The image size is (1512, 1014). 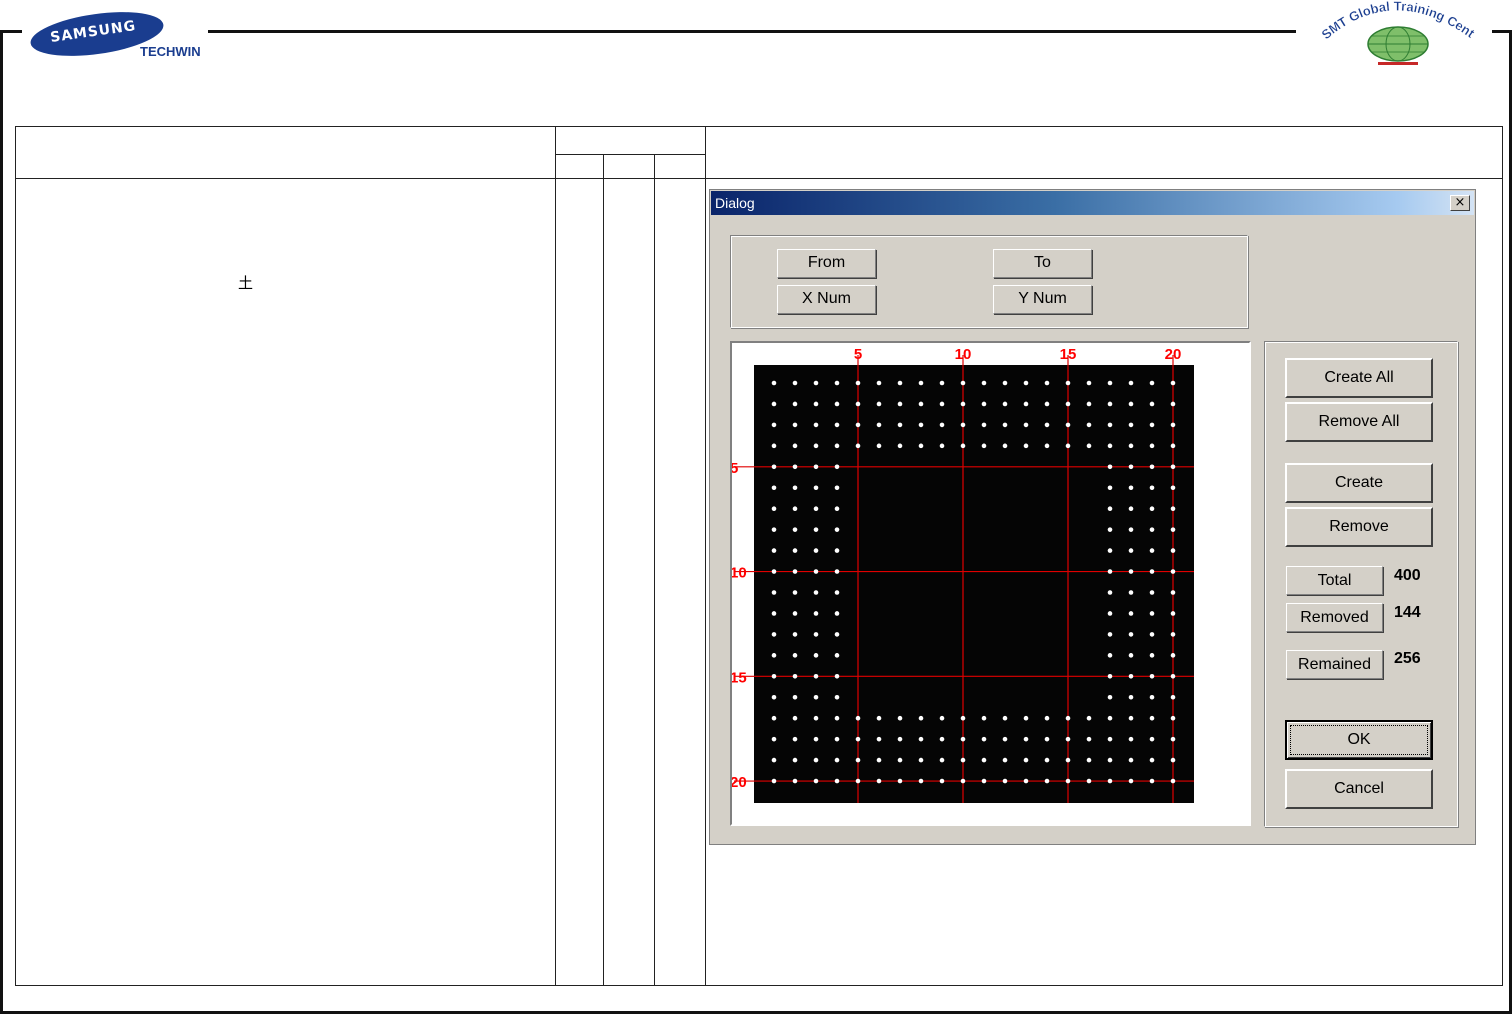 What do you see at coordinates (1359, 378) in the screenshot?
I see `create-all-button: Create All` at bounding box center [1359, 378].